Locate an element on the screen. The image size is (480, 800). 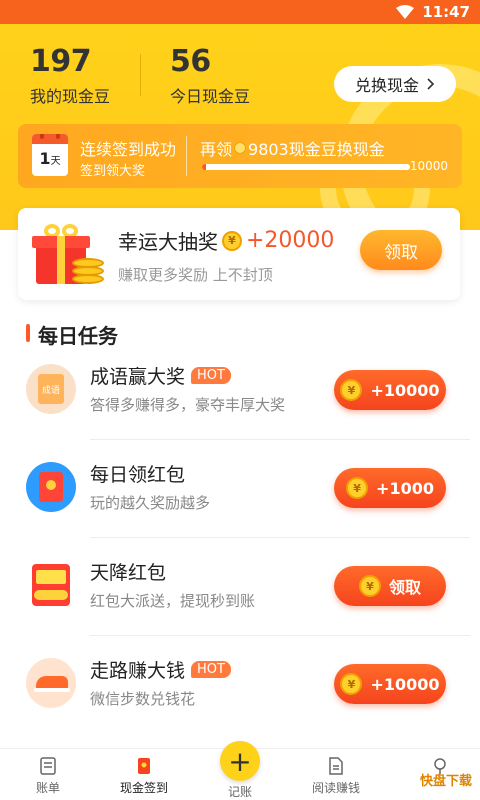
task-title-row: 天降红包 is located at coordinates (128, 571).